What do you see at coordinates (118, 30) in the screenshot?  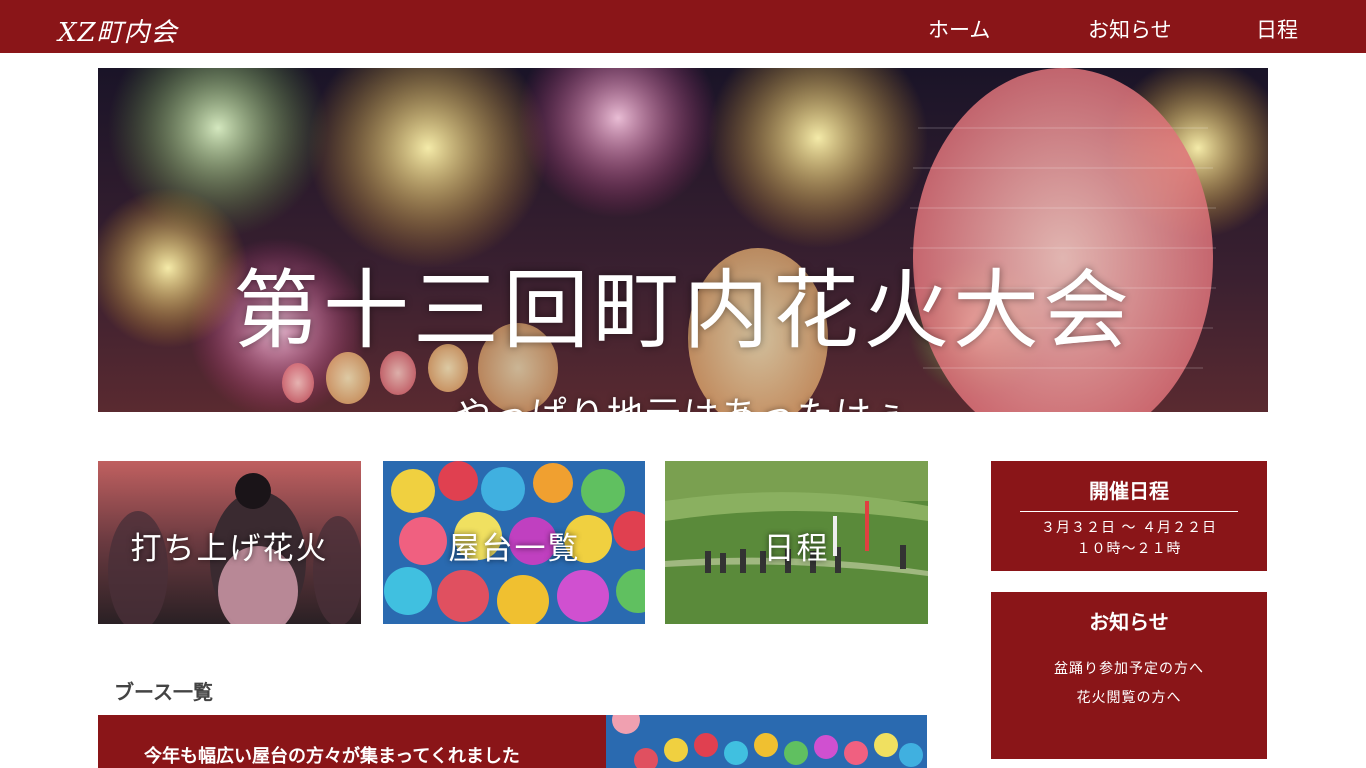 I see `site-logo: XZ町内会` at bounding box center [118, 30].